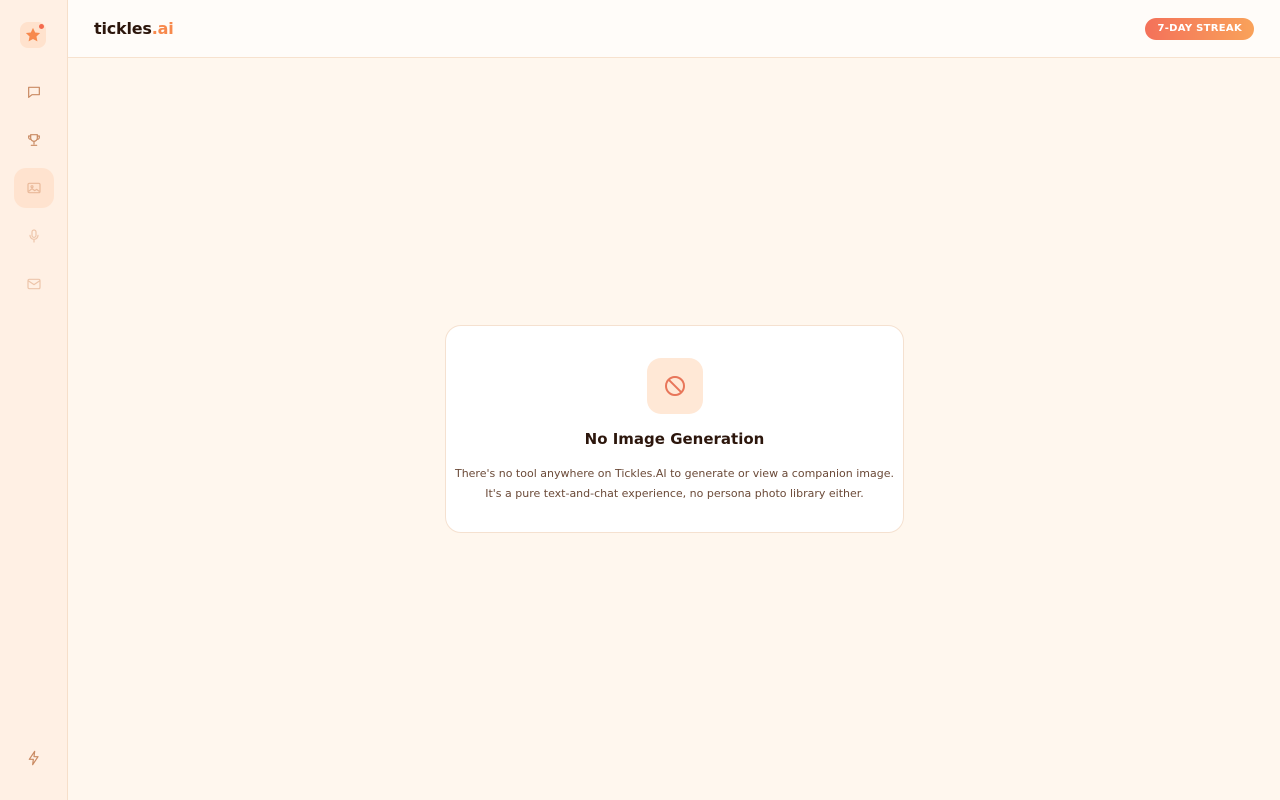 The image size is (1280, 800). I want to click on logo-text: tickles, so click(123, 28).